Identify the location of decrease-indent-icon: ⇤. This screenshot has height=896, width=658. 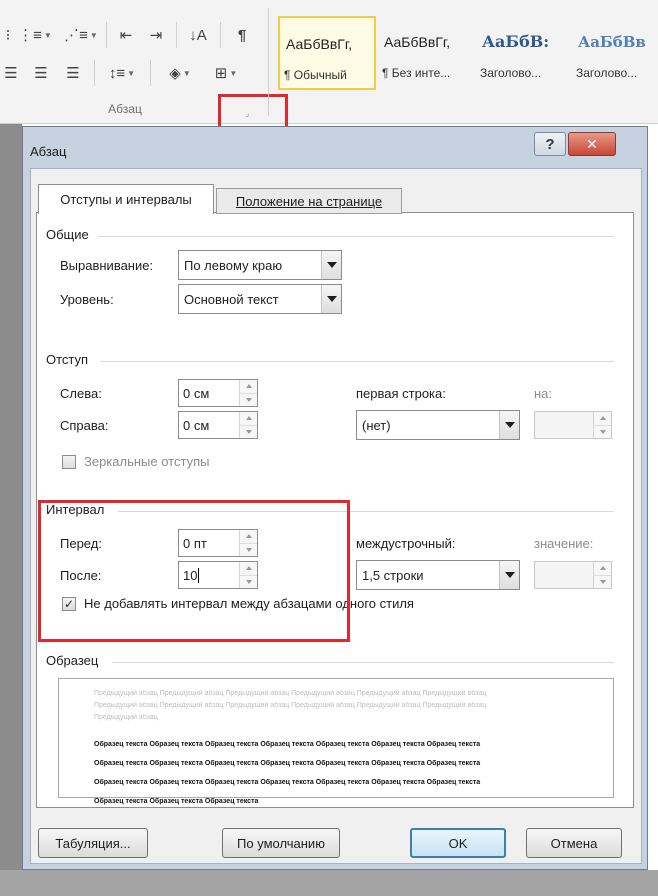
(126, 35).